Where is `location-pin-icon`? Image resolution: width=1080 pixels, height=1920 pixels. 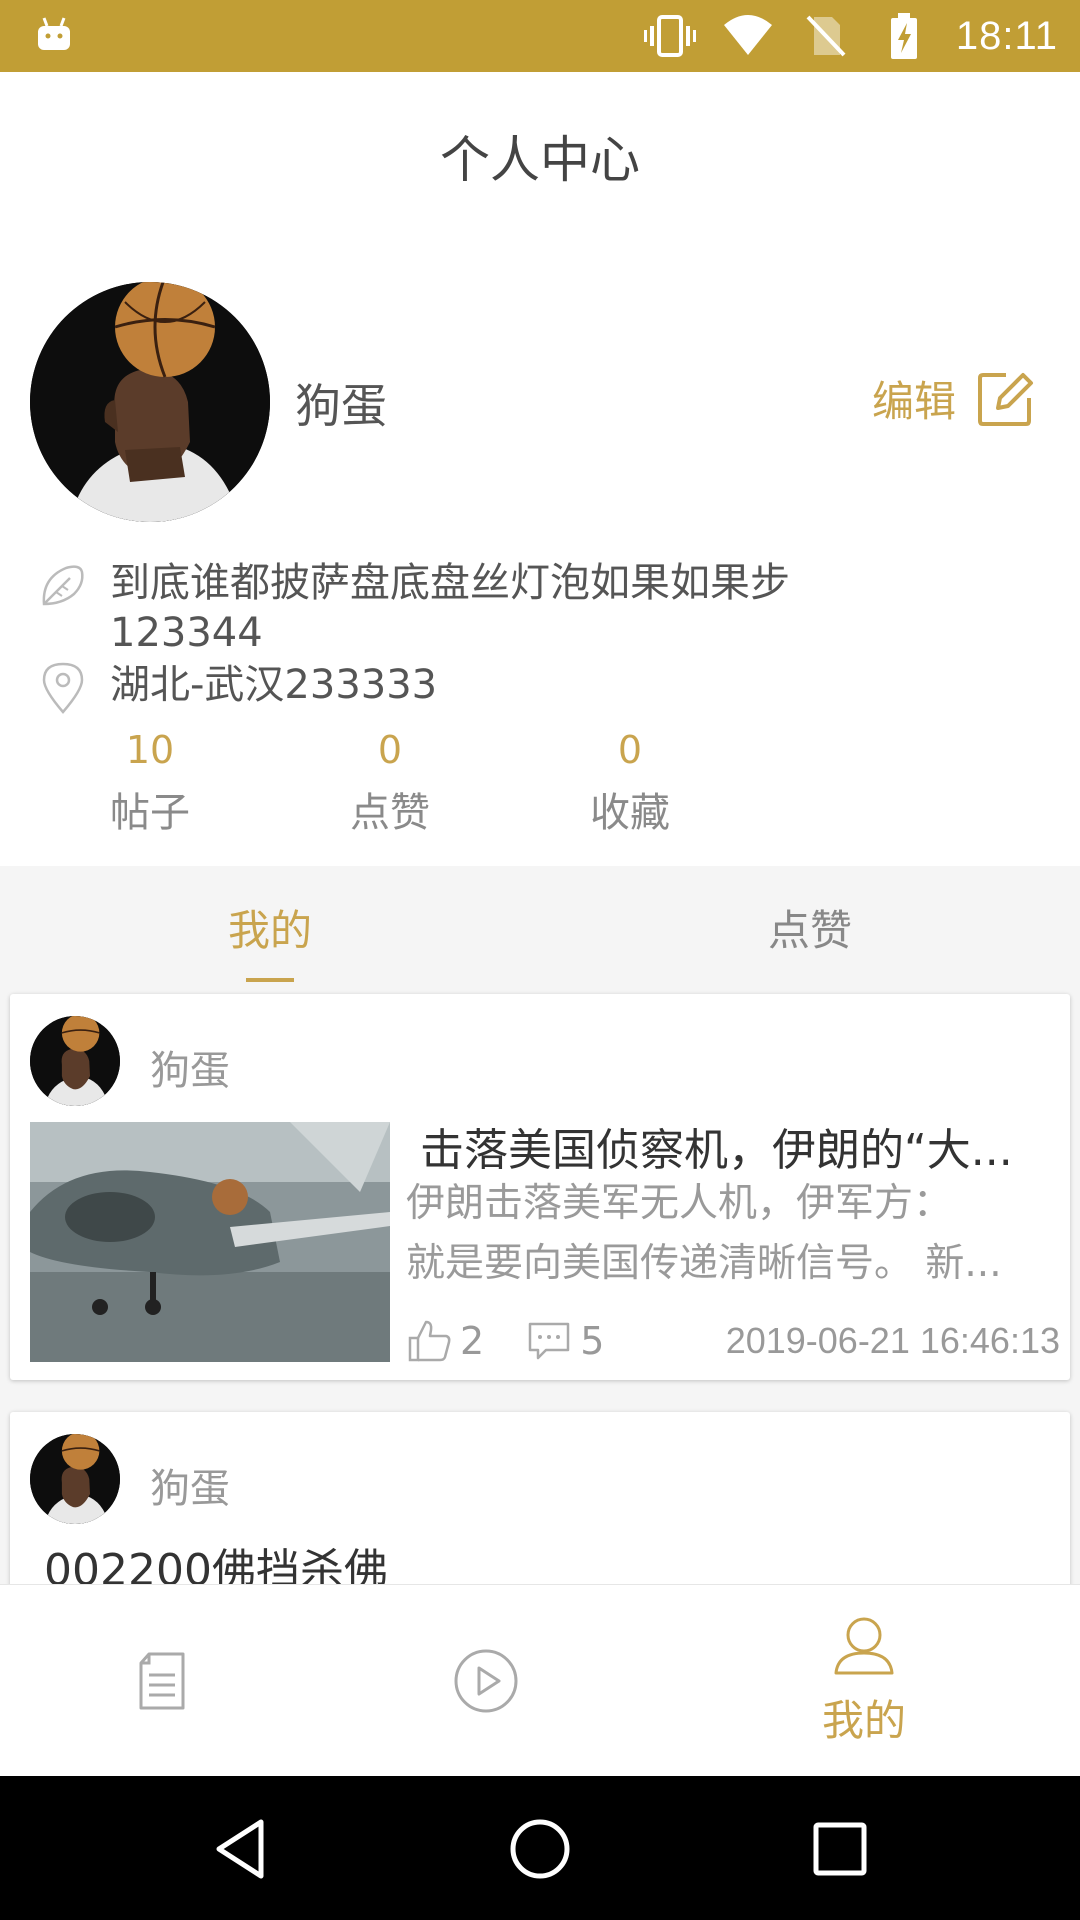 location-pin-icon is located at coordinates (63, 688).